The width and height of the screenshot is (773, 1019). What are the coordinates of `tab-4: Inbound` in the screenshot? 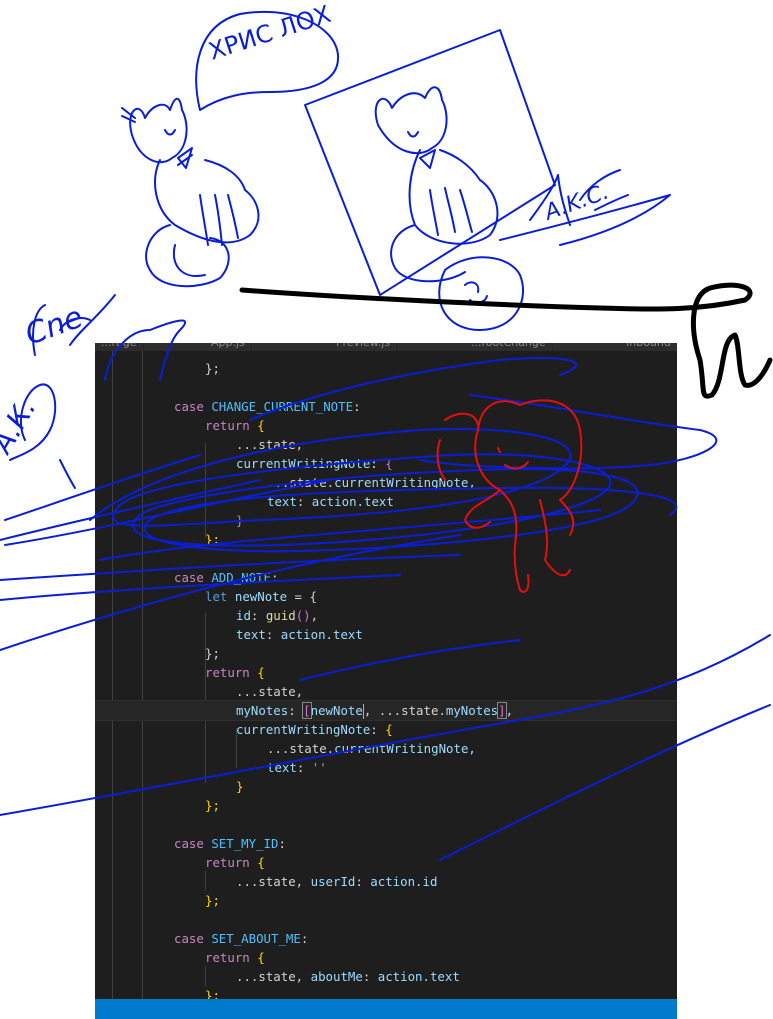 It's located at (648, 347).